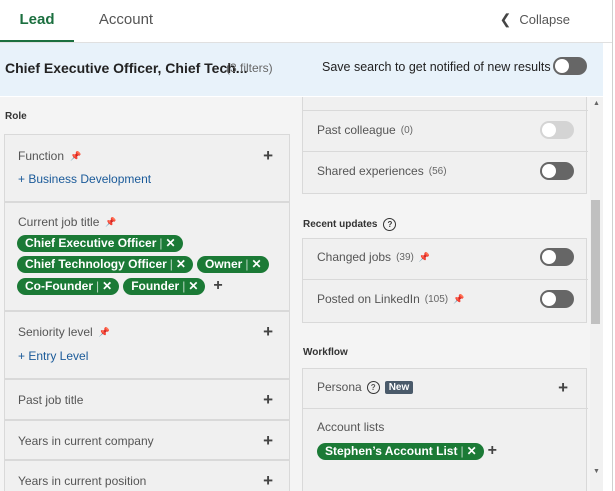 The height and width of the screenshot is (491, 615). What do you see at coordinates (147, 399) in the screenshot?
I see `past-job-title-filter: Past job title +` at bounding box center [147, 399].